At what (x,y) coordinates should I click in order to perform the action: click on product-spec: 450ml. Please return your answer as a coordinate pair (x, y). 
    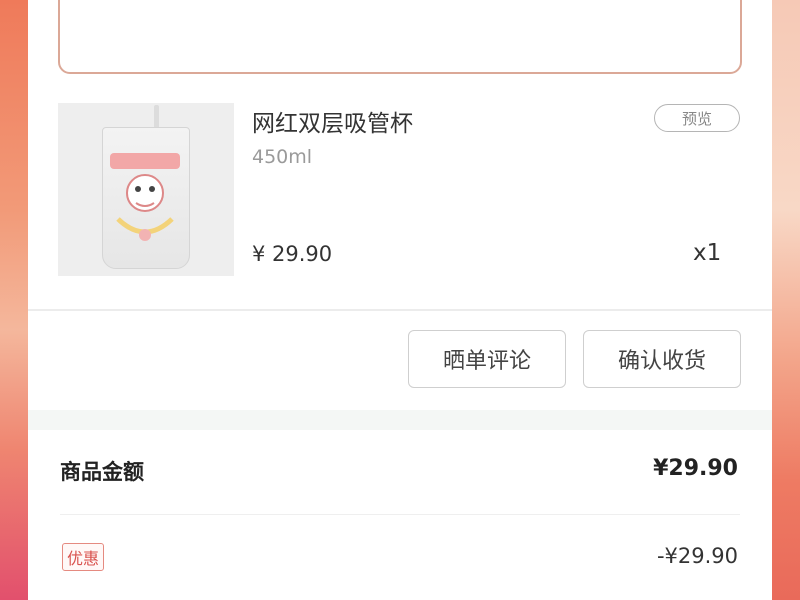
    Looking at the image, I should click on (282, 157).